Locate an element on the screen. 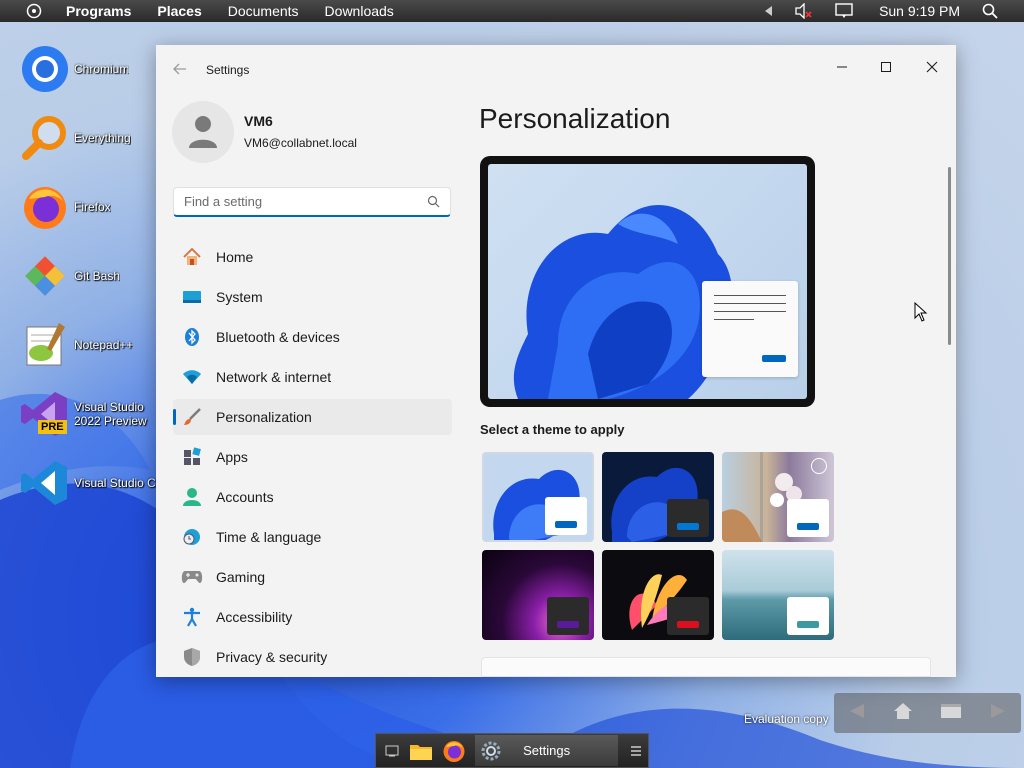  settings-gear-icon is located at coordinates (491, 752).